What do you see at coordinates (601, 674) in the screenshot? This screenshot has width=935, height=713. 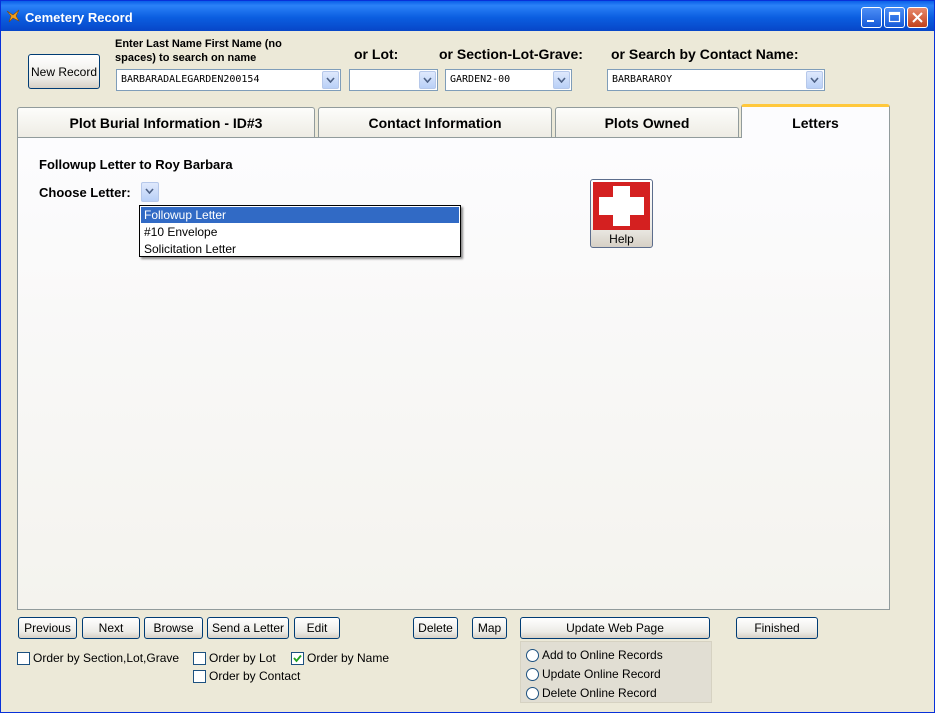 I see `update-online-label: Update Online Record` at bounding box center [601, 674].